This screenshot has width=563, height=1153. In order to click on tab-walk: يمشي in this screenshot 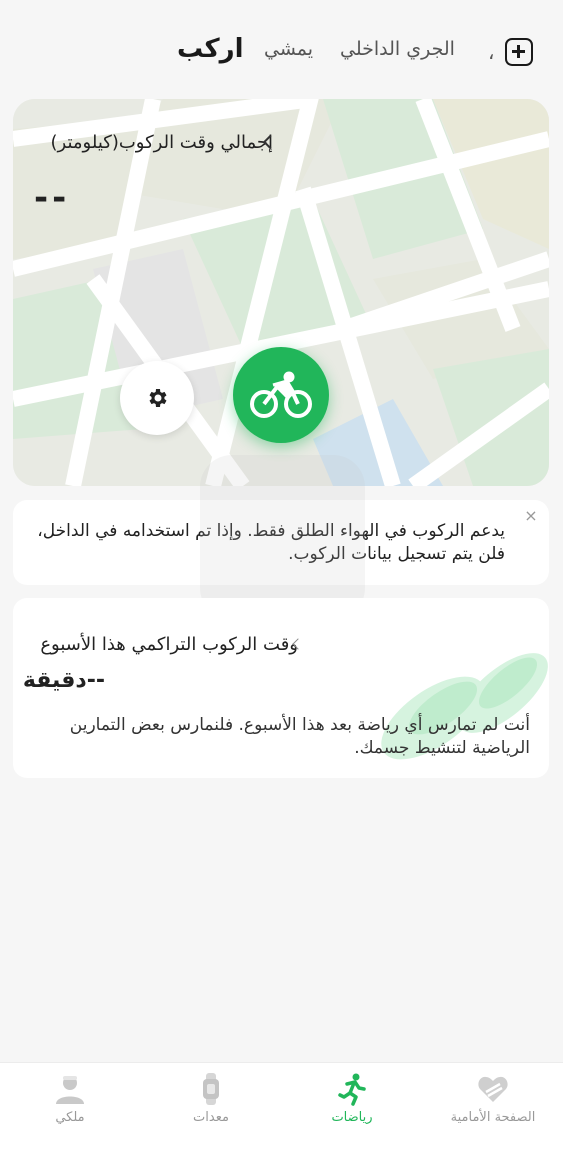, I will do `click(288, 49)`.